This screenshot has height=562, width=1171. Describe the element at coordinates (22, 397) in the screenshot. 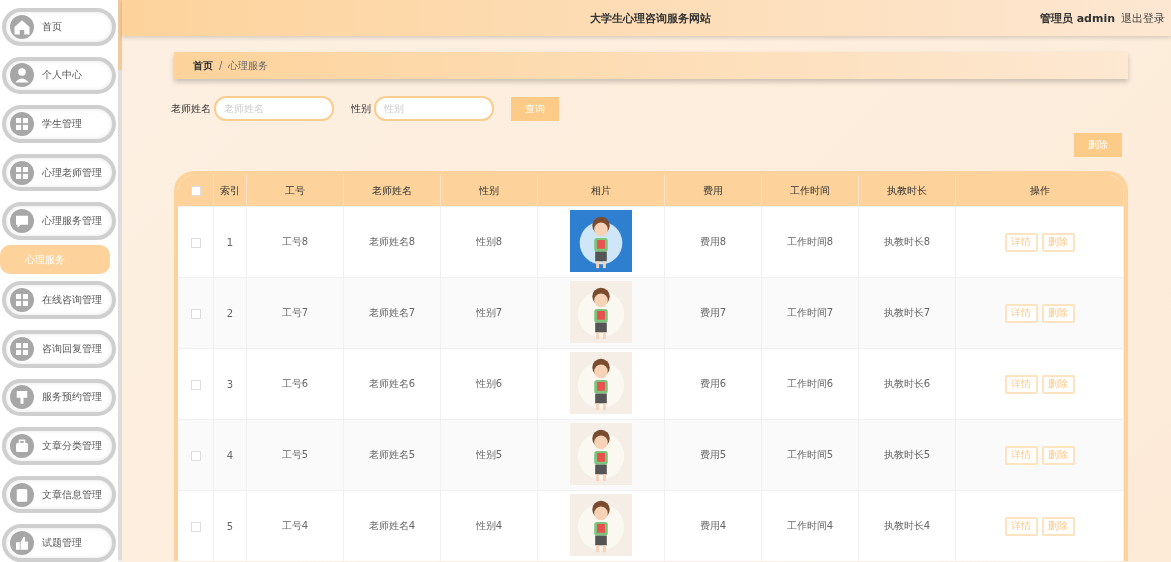

I see `pin-icon` at that location.